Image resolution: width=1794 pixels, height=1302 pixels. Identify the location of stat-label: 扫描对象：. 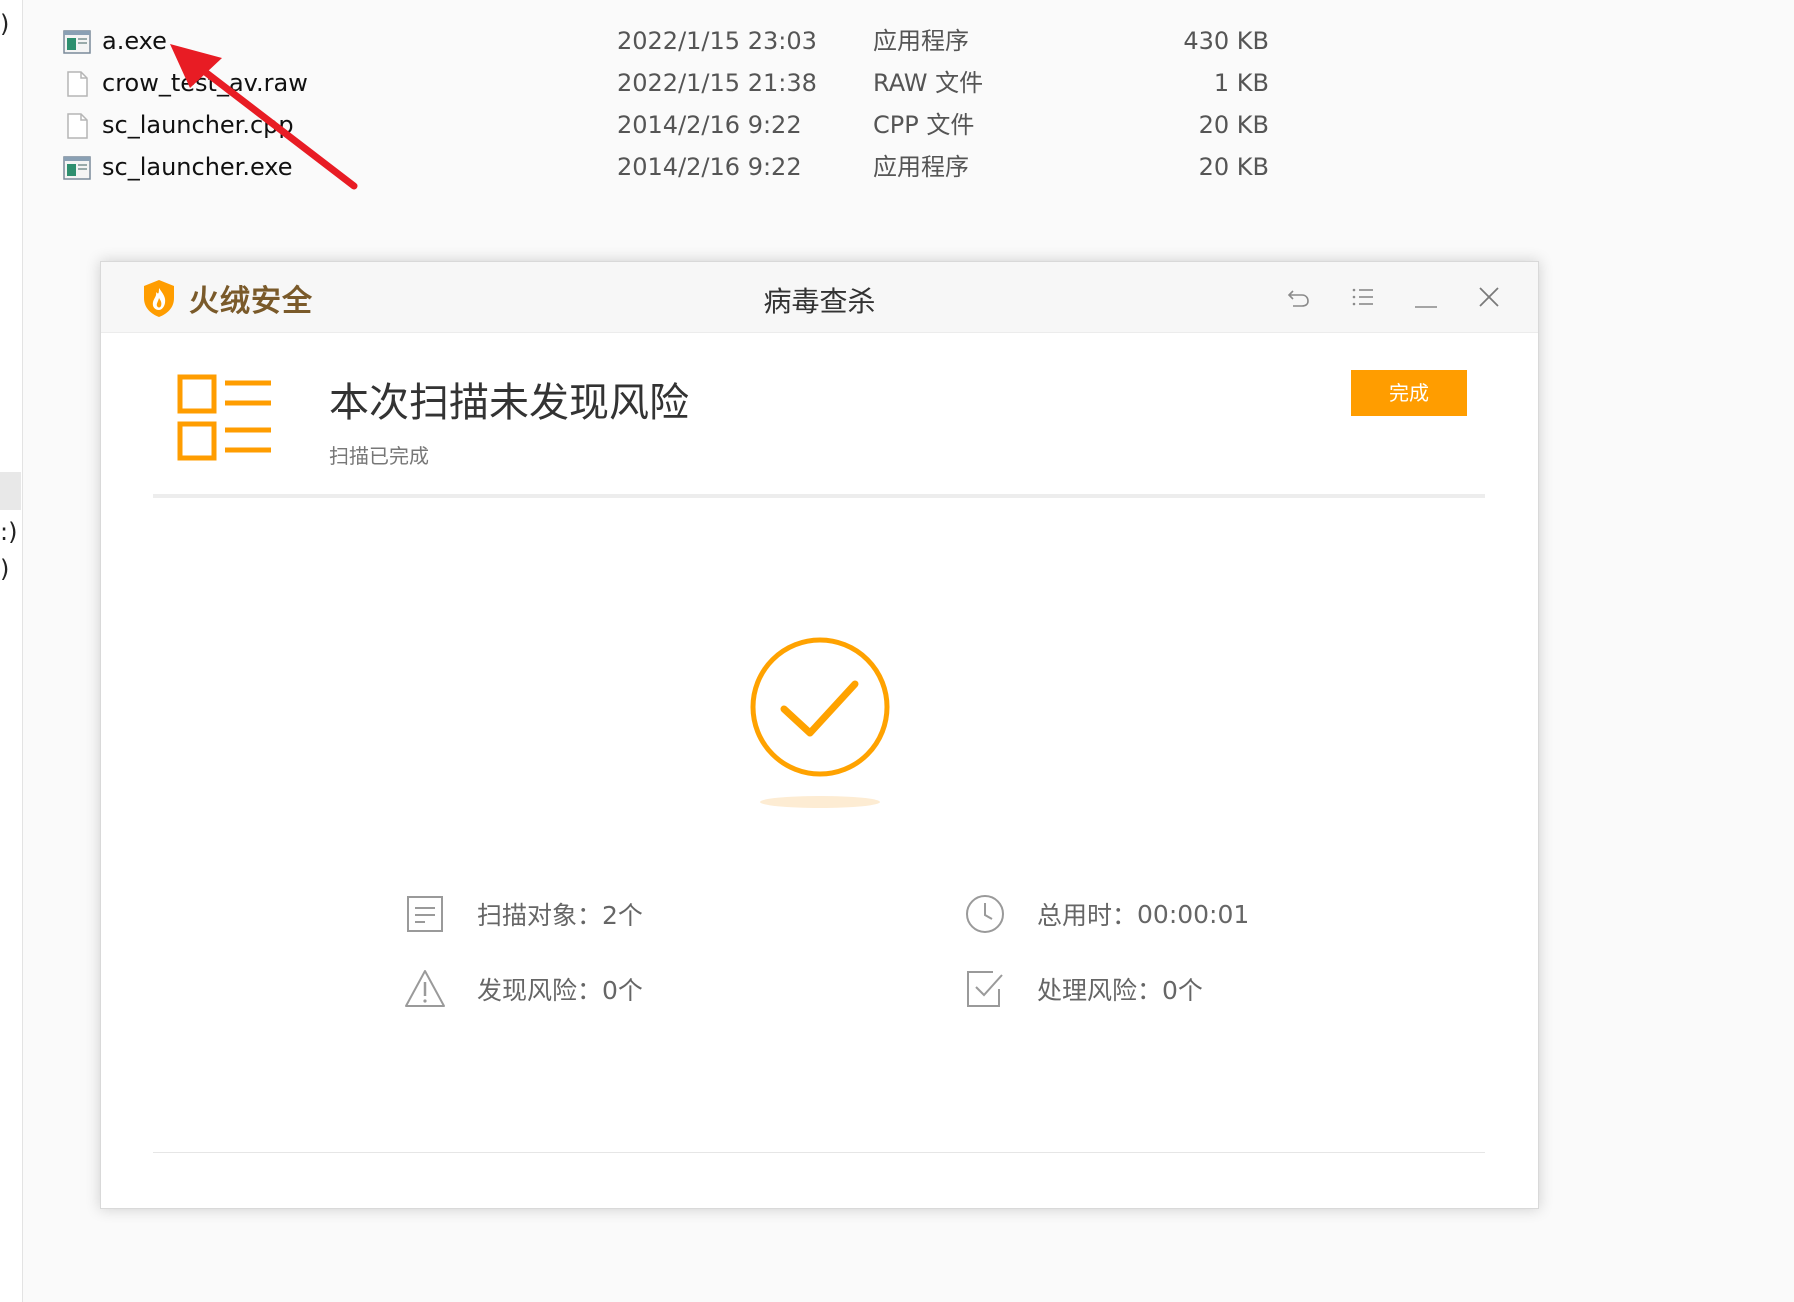
(540, 915).